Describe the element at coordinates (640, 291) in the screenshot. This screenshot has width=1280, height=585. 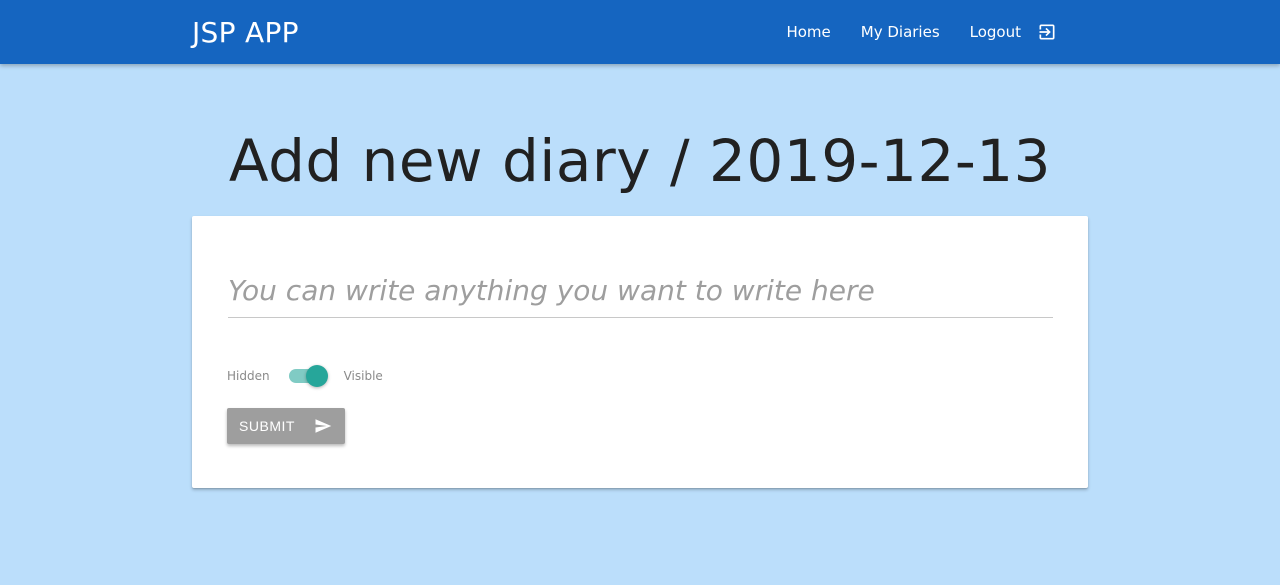
I see `diary-text-input` at that location.